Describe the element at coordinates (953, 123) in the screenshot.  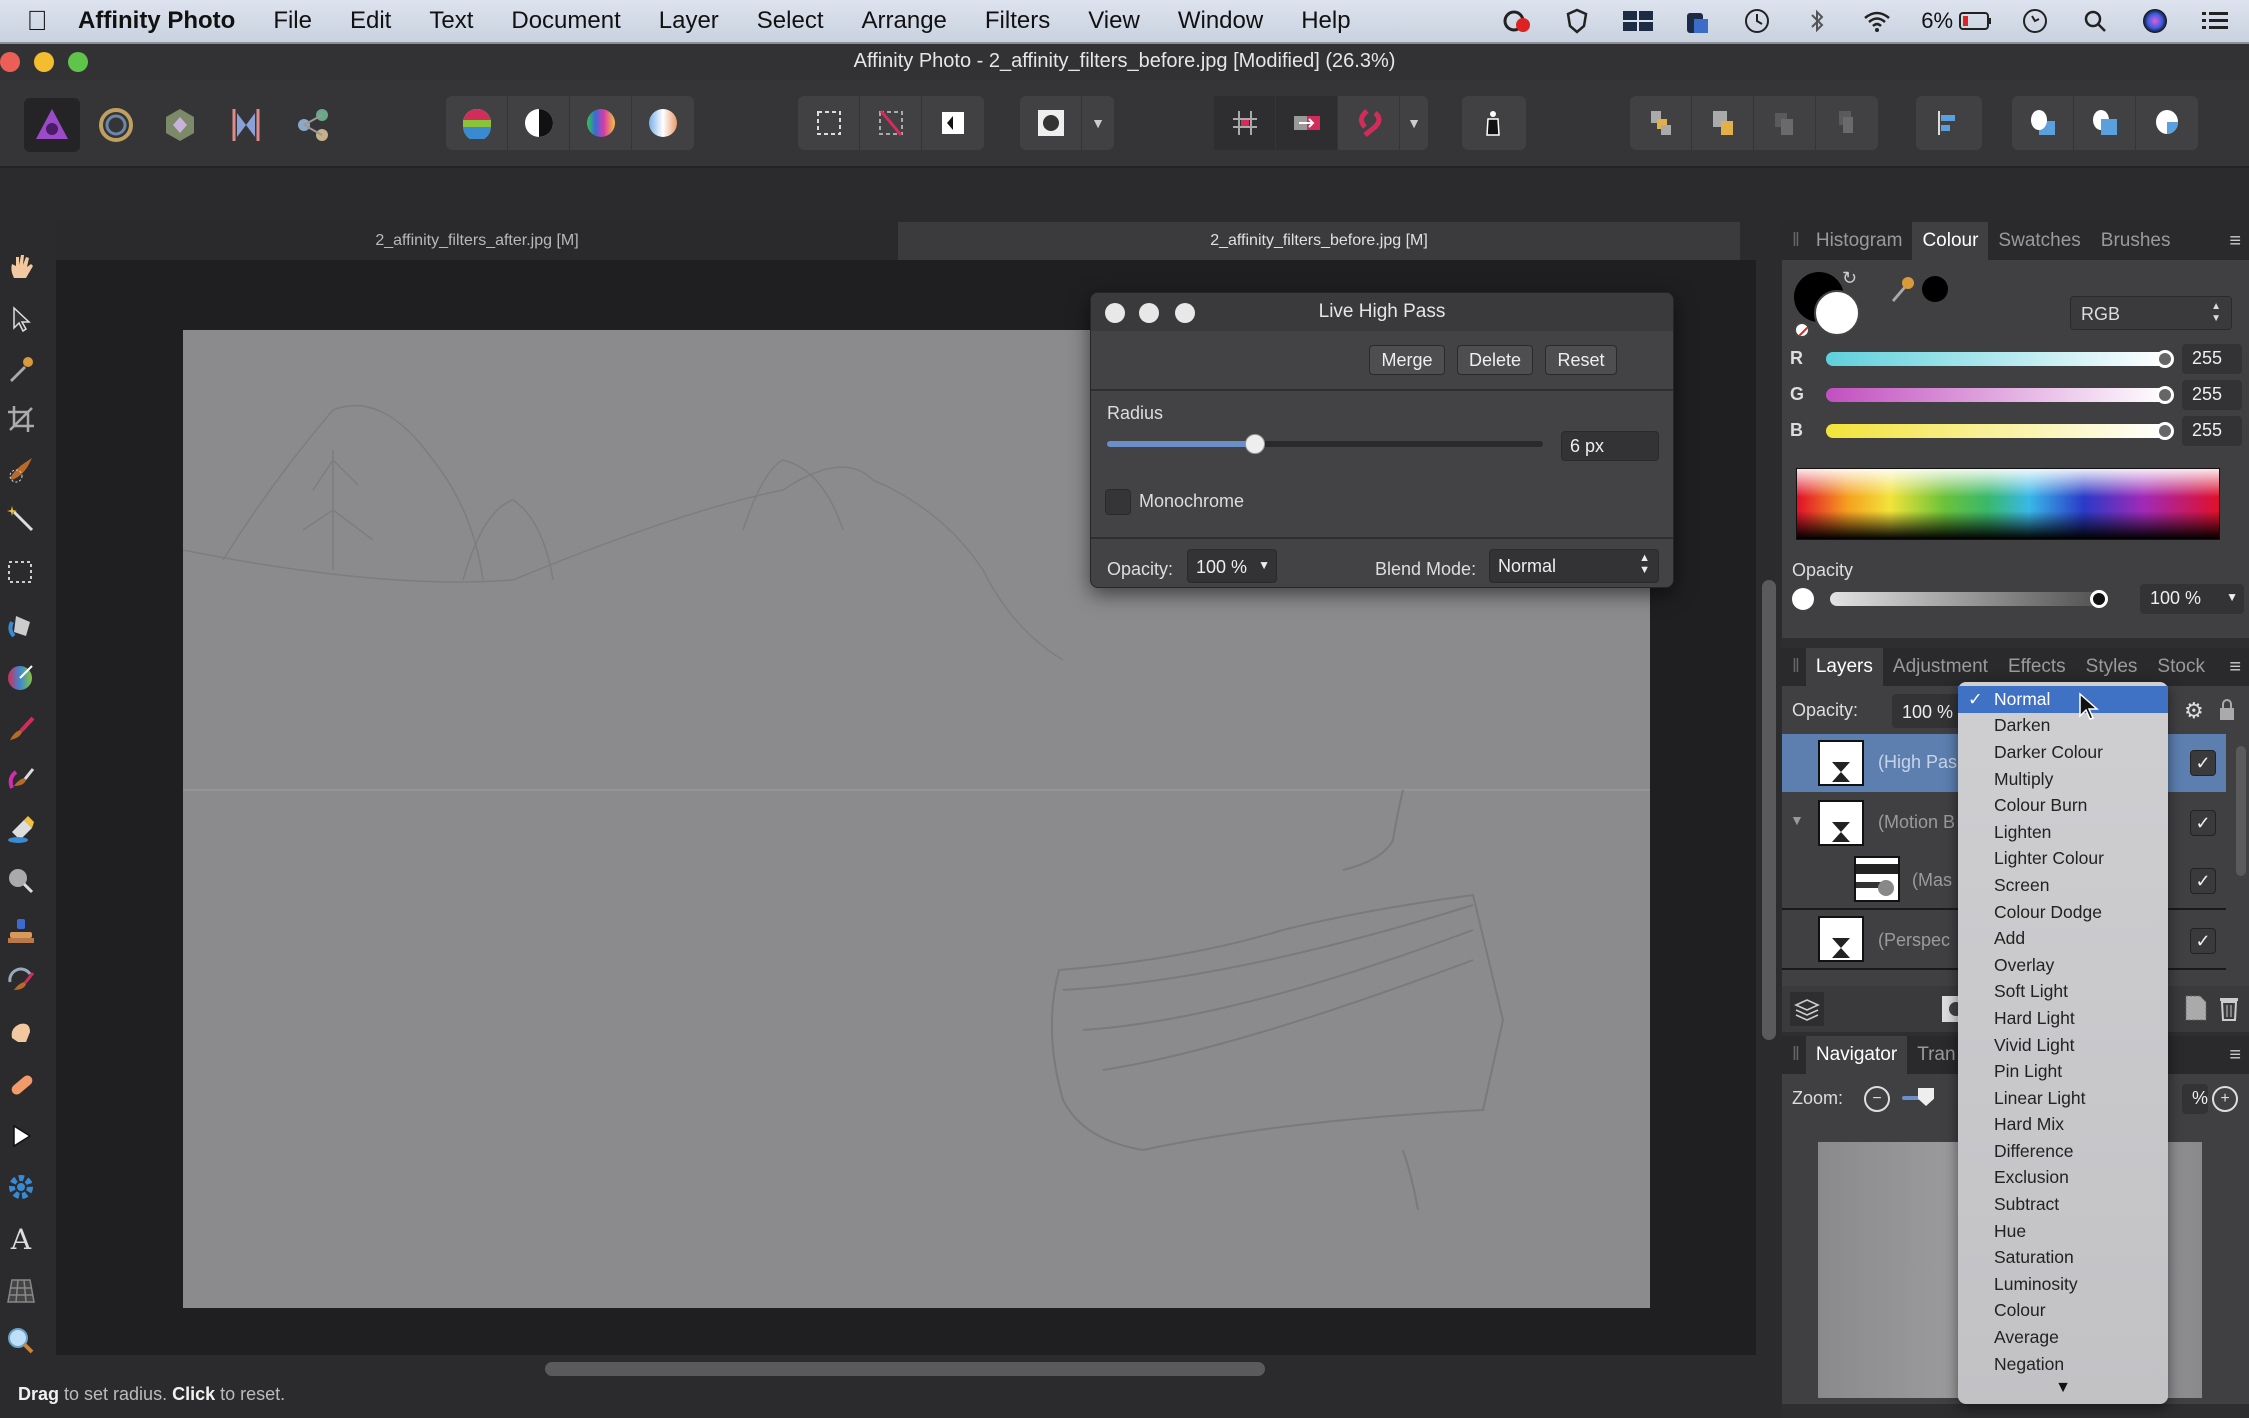
I see `invert-selection-icon` at that location.